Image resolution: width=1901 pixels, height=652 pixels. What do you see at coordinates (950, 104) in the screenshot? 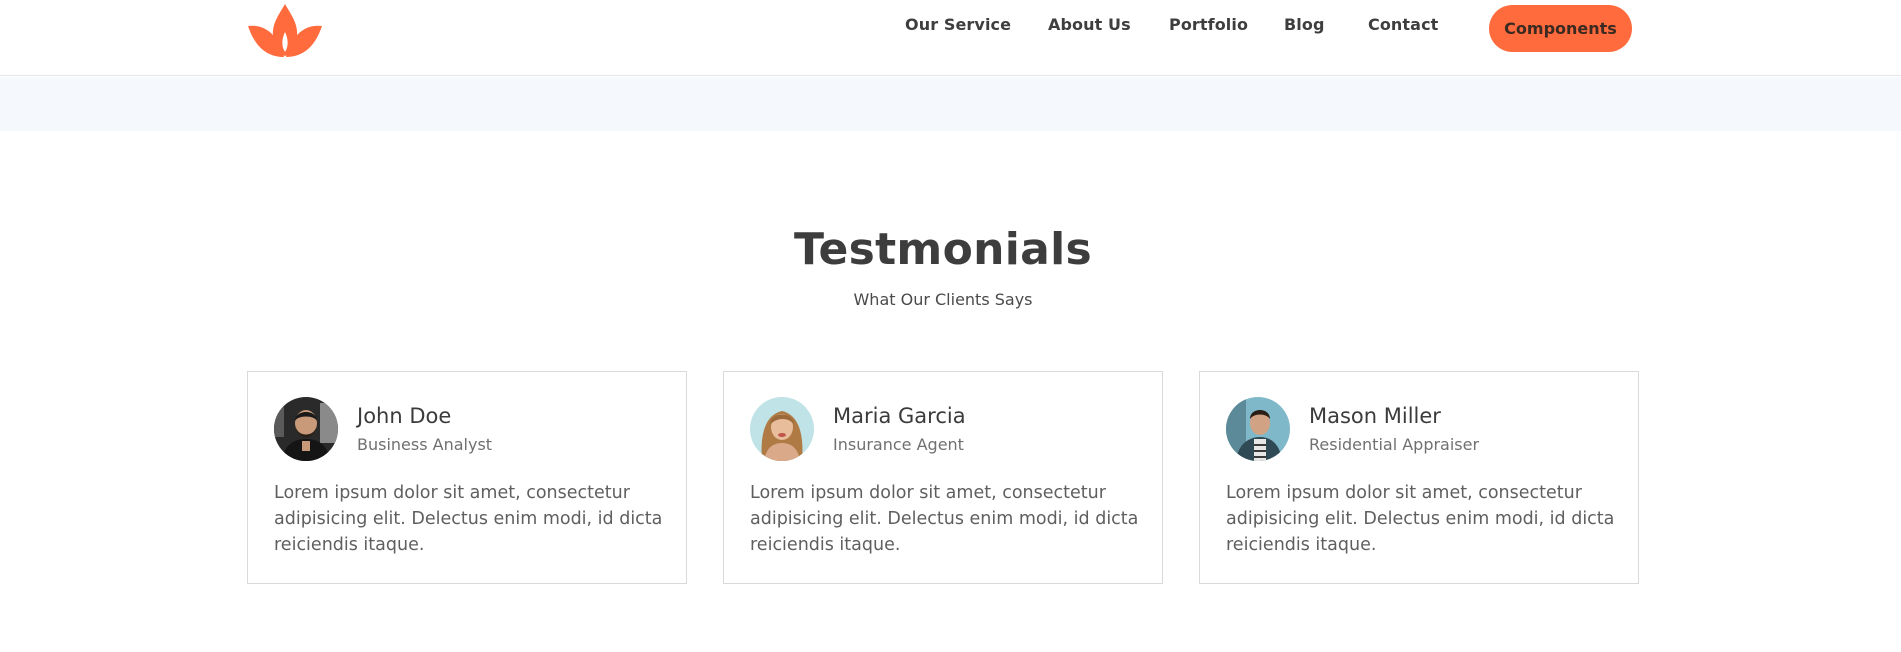
I see `hero-band` at bounding box center [950, 104].